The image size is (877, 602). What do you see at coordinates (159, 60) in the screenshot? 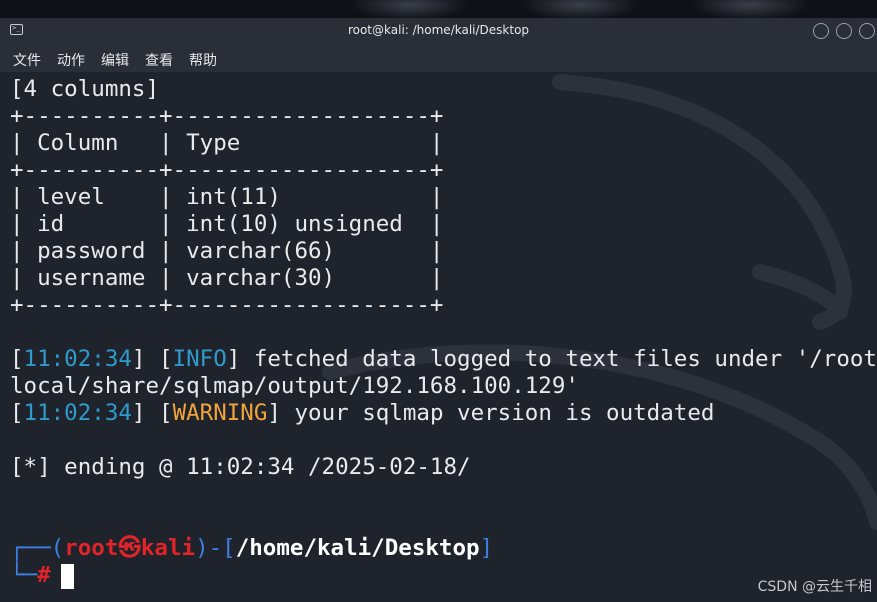
I see `menu-view: 查看` at bounding box center [159, 60].